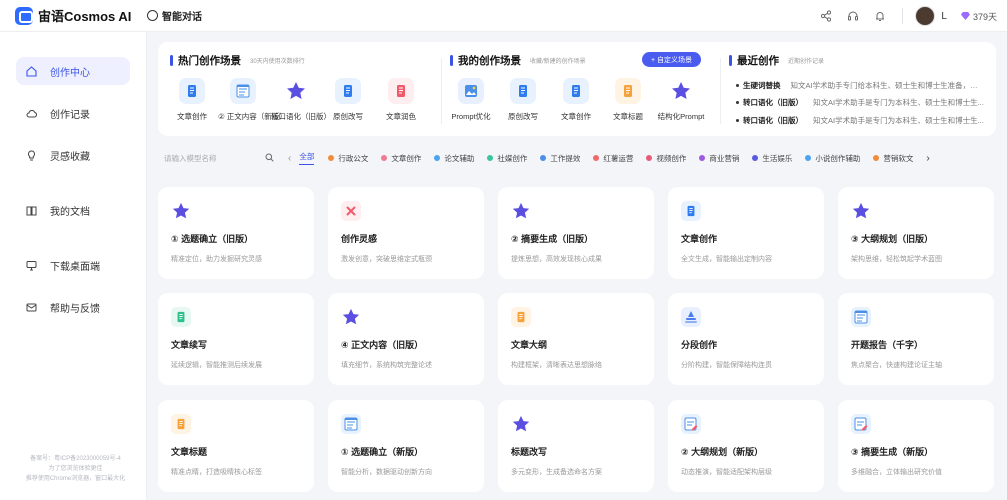 This screenshot has width=1007, height=500. Describe the element at coordinates (552, 239) in the screenshot. I see `card-title: ② 摘要生成（旧版）` at that location.